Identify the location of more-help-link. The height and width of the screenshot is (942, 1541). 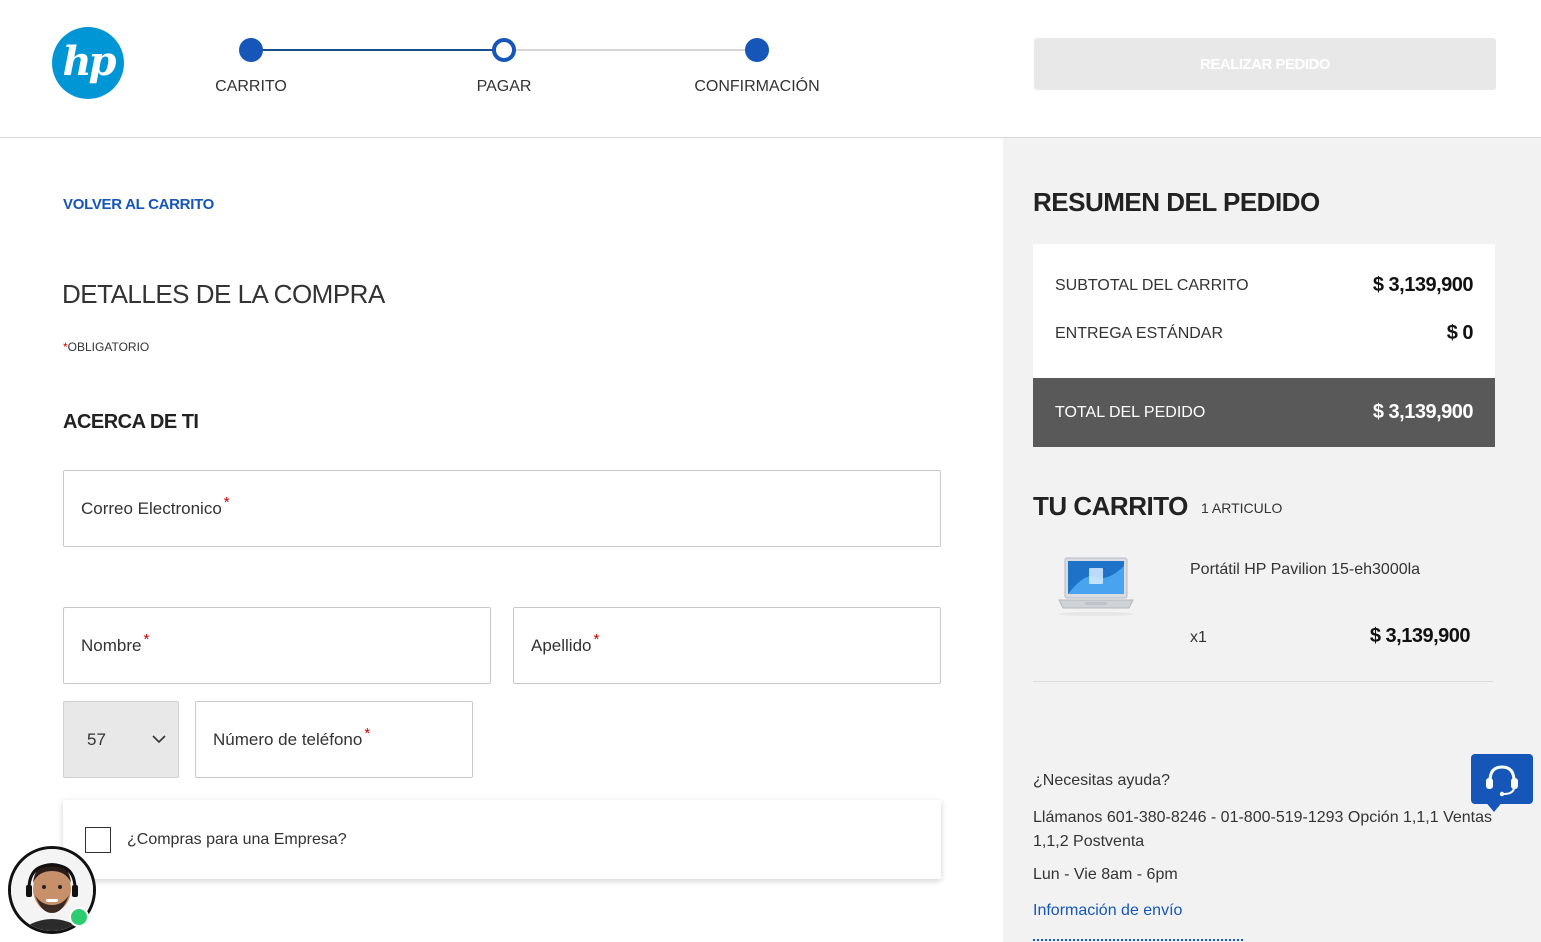
(1138, 939).